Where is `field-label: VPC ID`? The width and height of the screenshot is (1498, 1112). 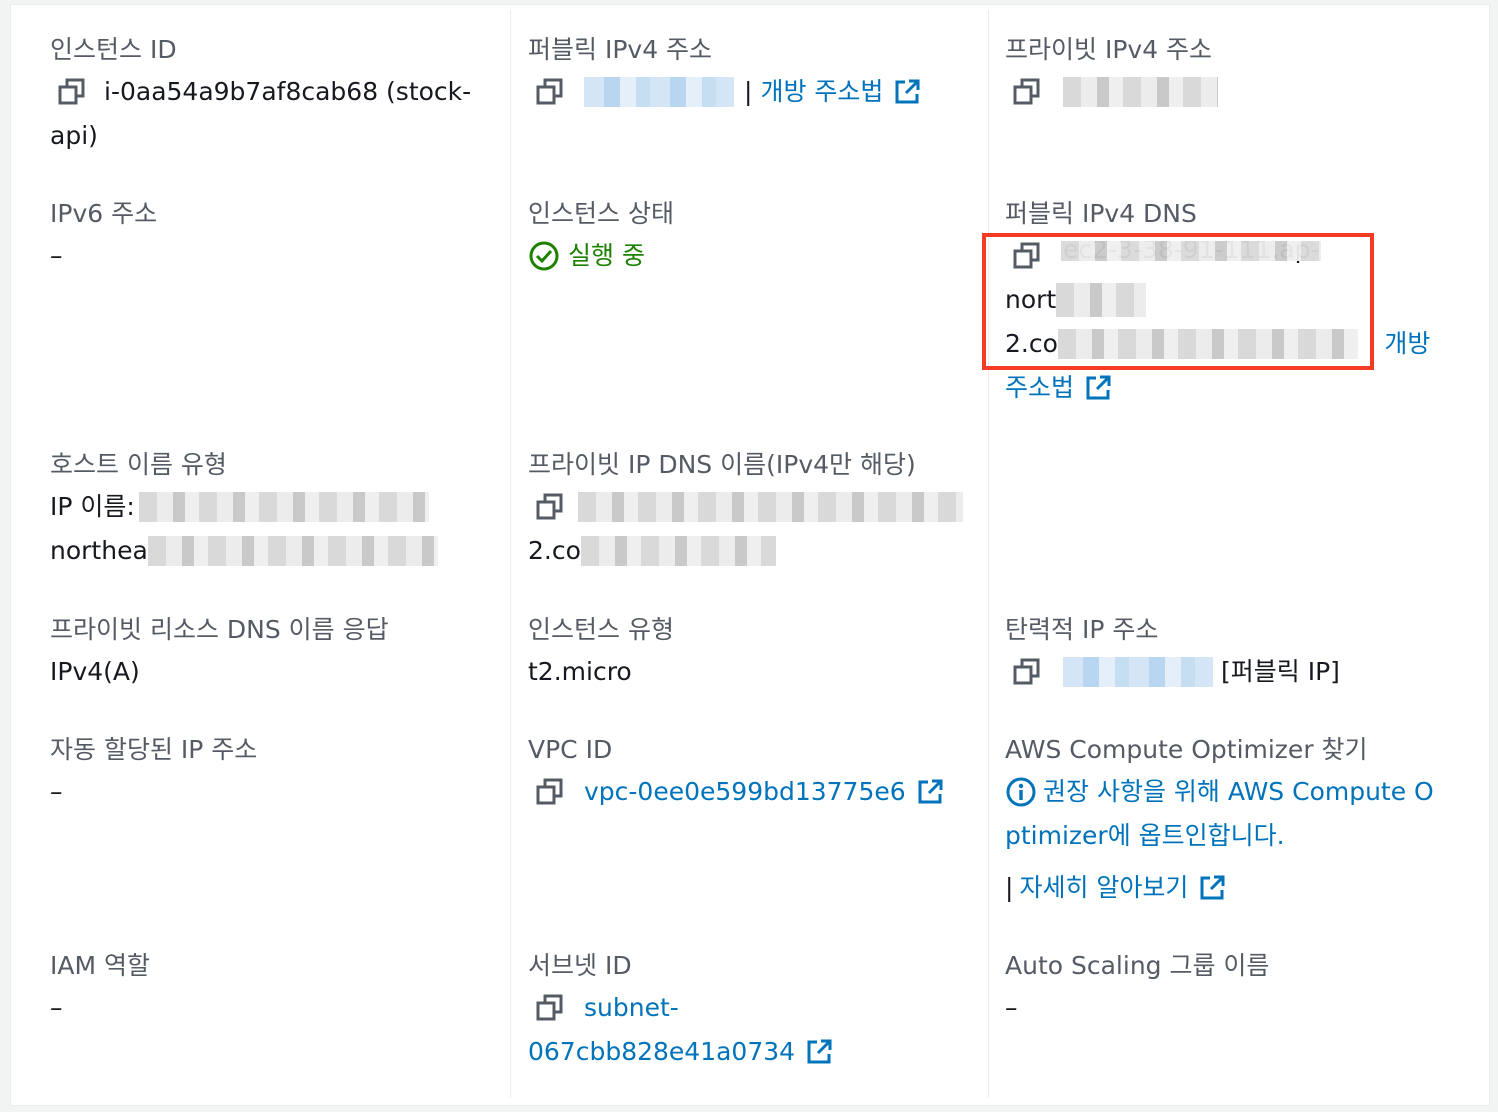 field-label: VPC ID is located at coordinates (570, 749).